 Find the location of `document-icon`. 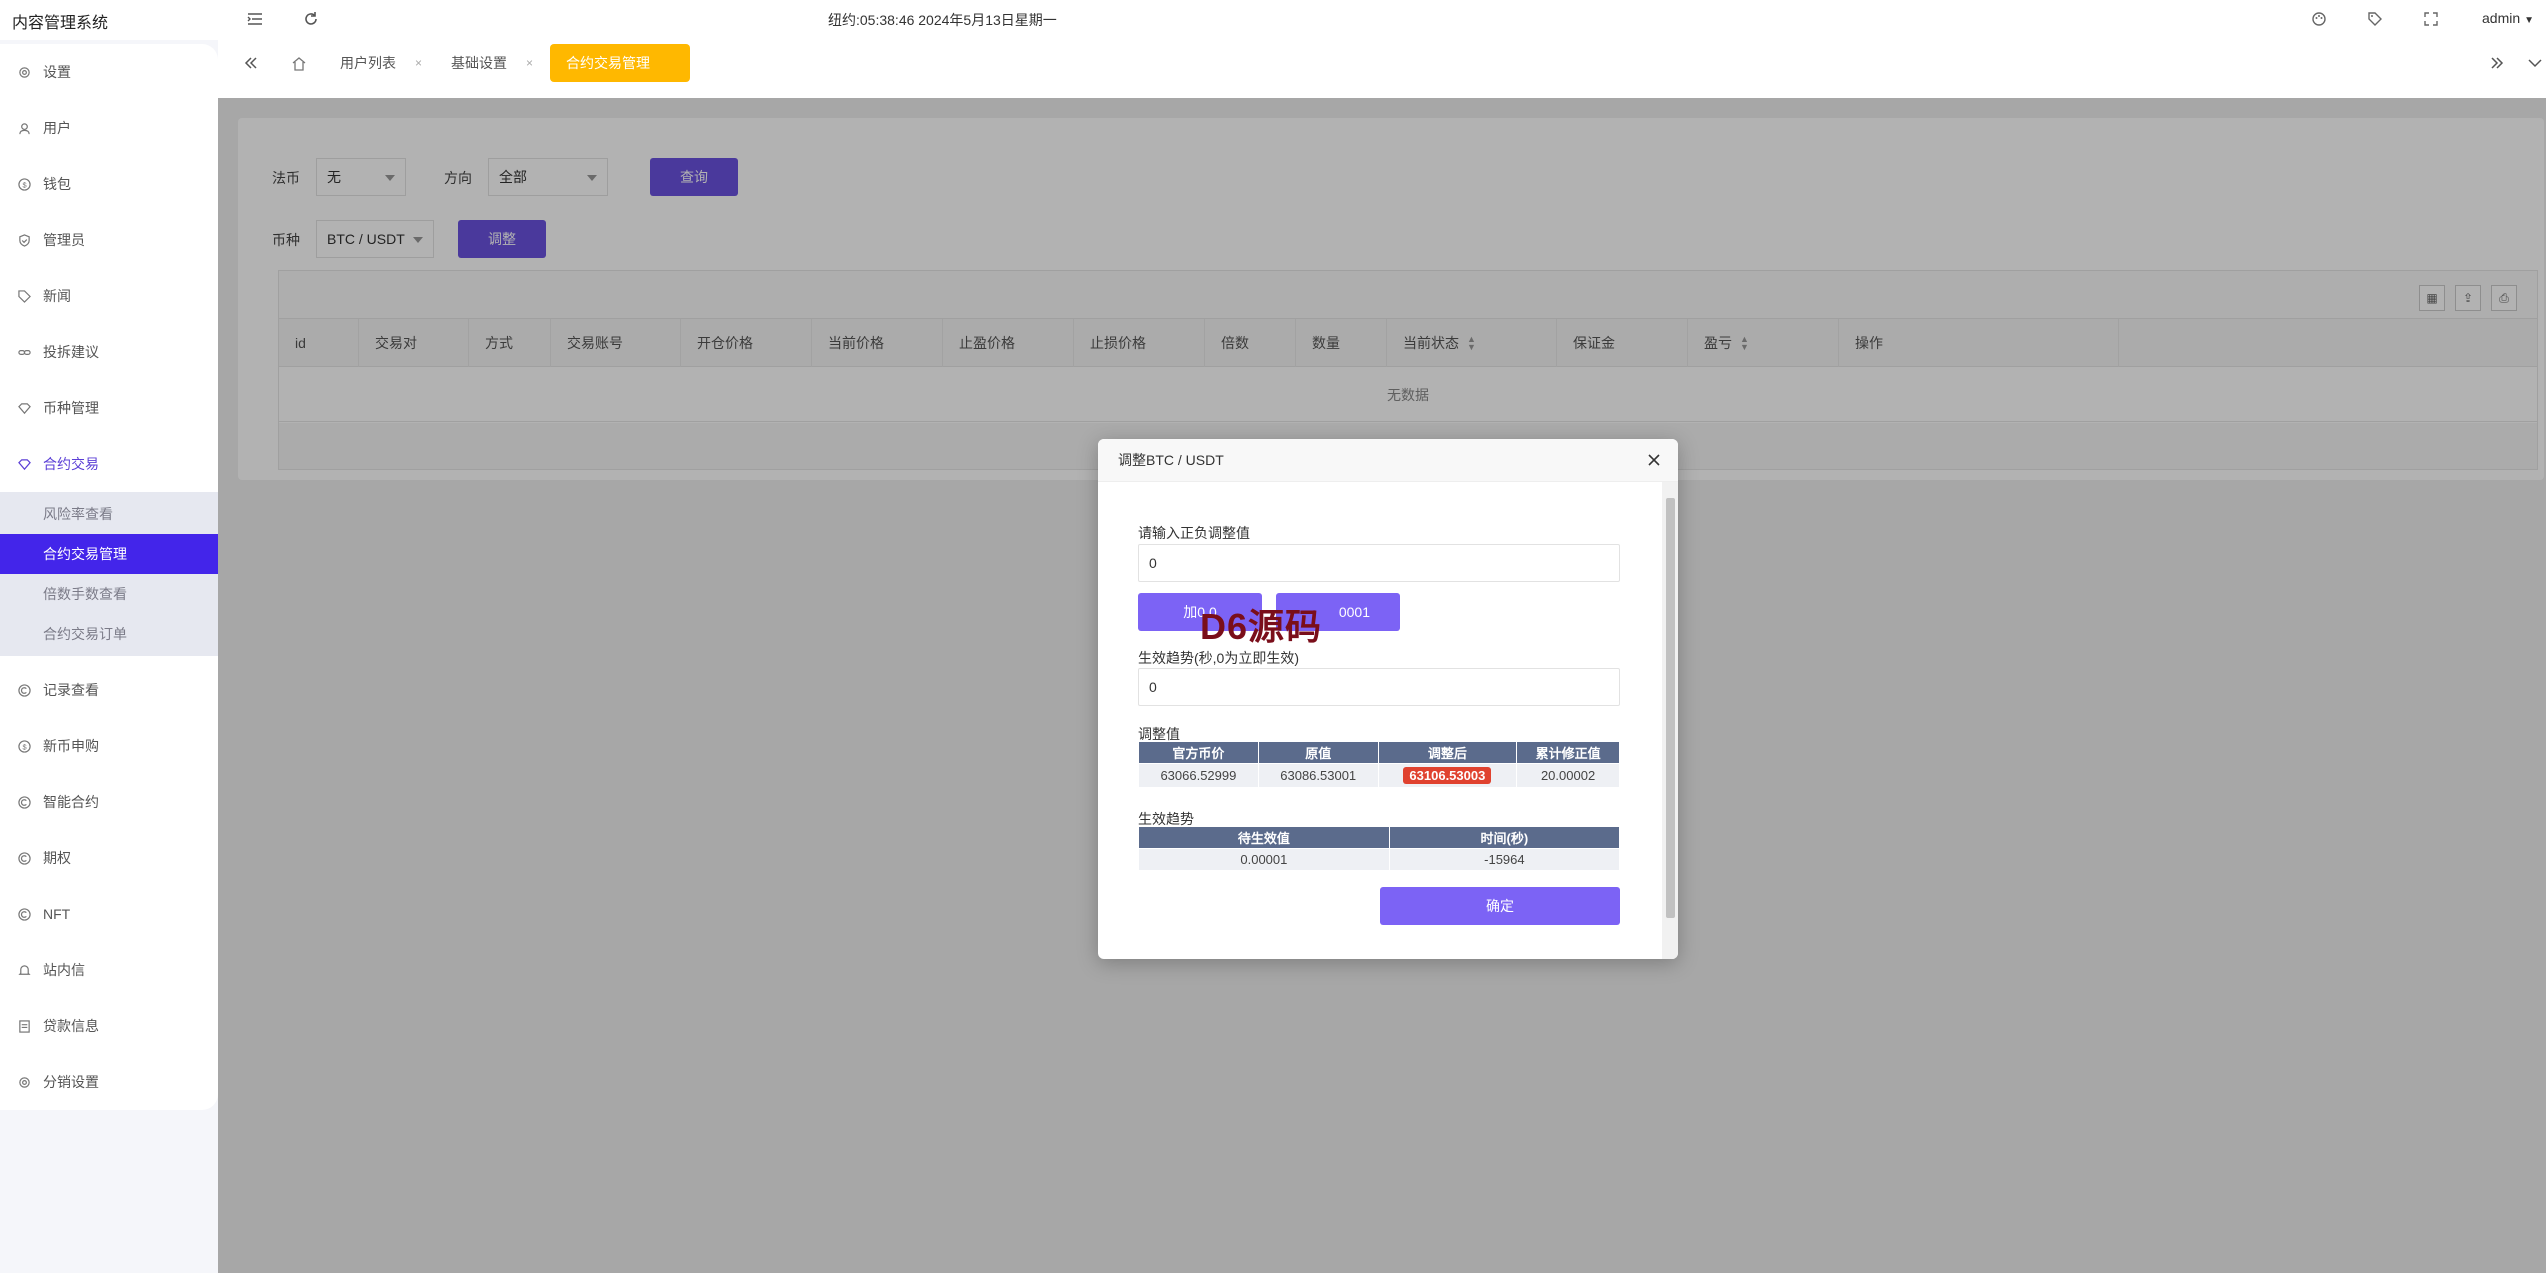

document-icon is located at coordinates (24, 1026).